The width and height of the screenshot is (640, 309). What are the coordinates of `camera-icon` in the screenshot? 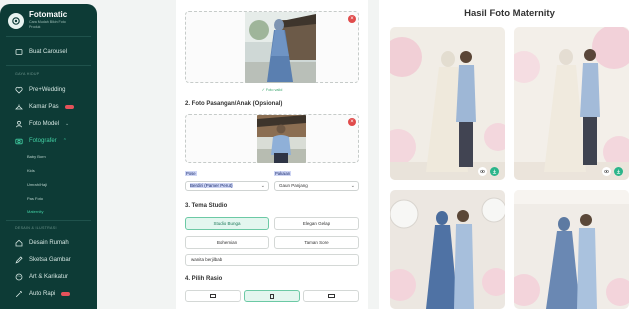 It's located at (19, 141).